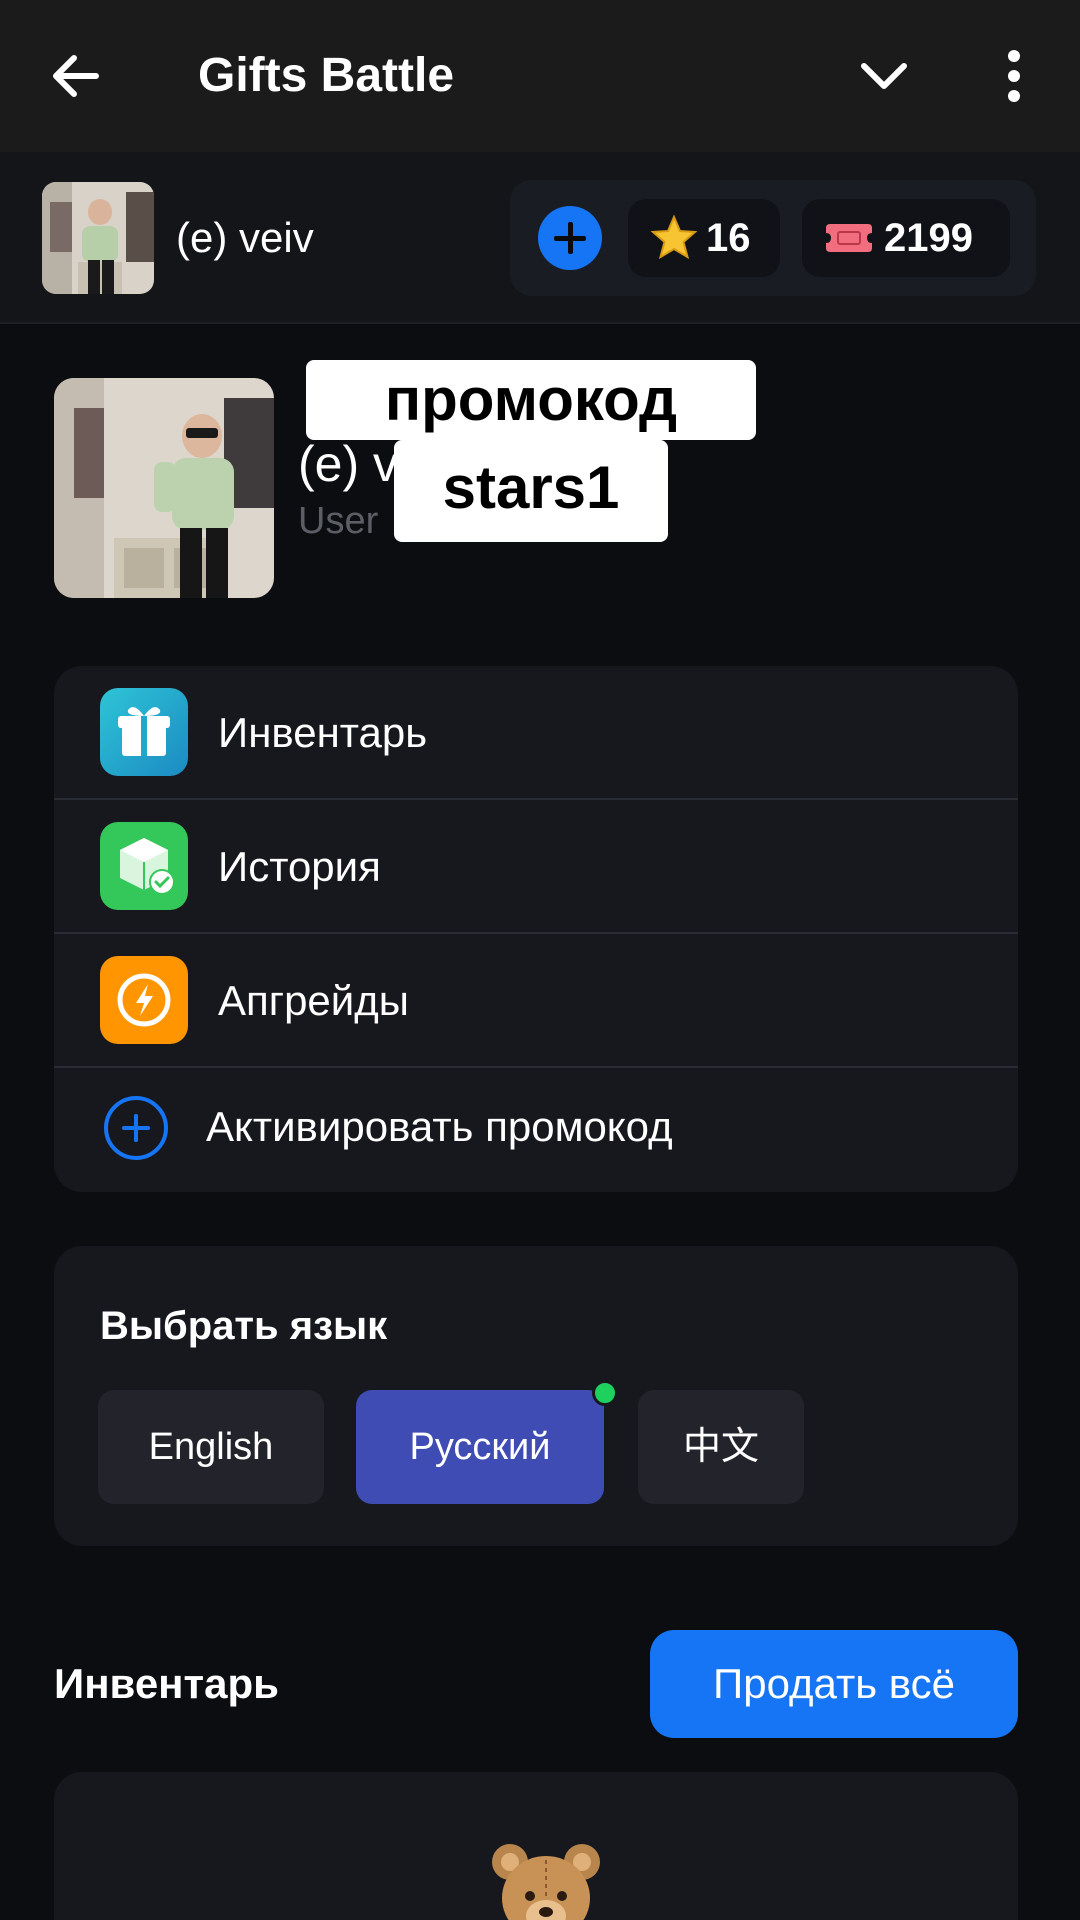  Describe the element at coordinates (531, 491) in the screenshot. I see `promo-overlay-code: stars1` at that location.